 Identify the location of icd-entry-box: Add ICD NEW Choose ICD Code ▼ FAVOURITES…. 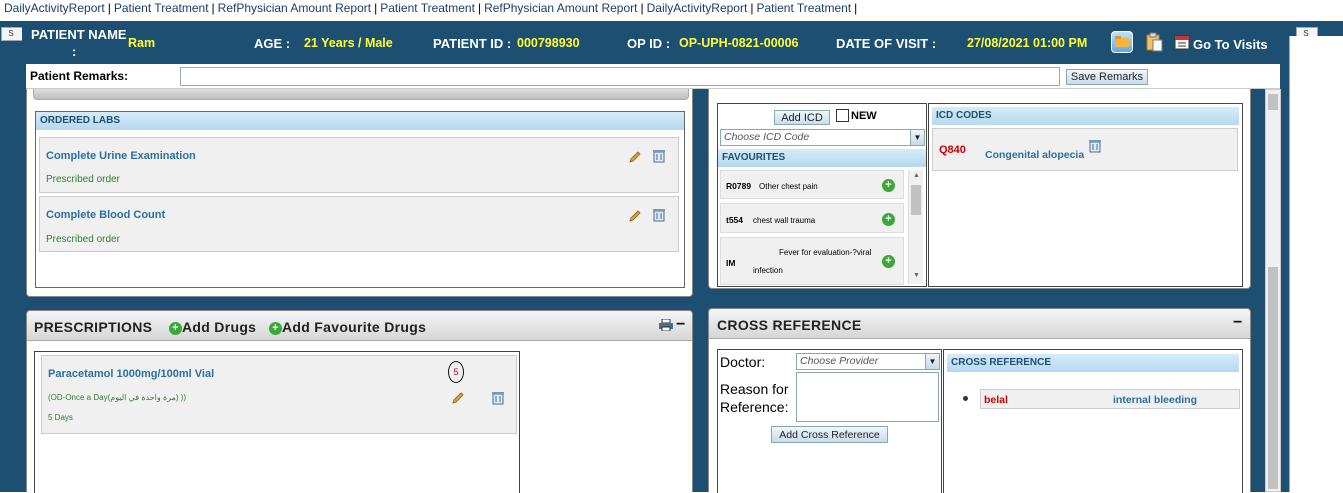
(822, 195).